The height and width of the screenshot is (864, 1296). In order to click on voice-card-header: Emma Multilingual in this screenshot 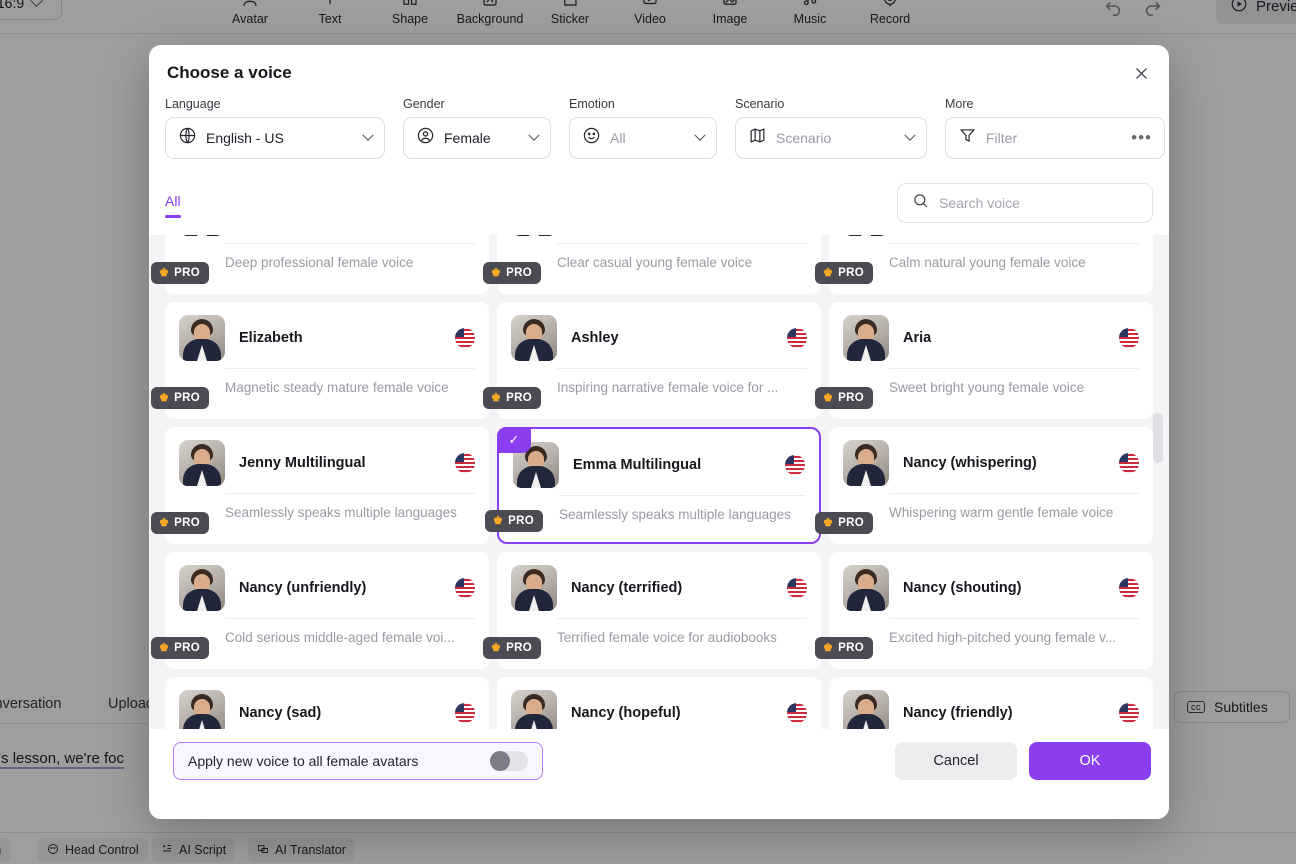, I will do `click(659, 465)`.